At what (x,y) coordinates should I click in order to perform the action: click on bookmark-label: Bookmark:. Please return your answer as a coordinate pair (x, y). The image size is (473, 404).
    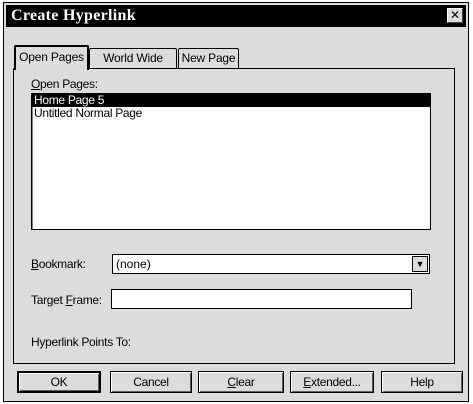
    Looking at the image, I should click on (58, 264).